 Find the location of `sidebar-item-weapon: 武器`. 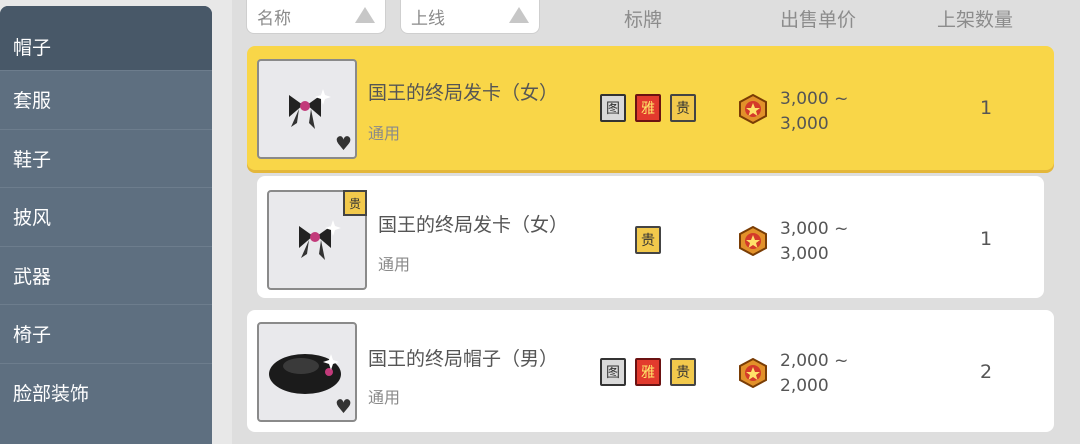

sidebar-item-weapon: 武器 is located at coordinates (106, 275).